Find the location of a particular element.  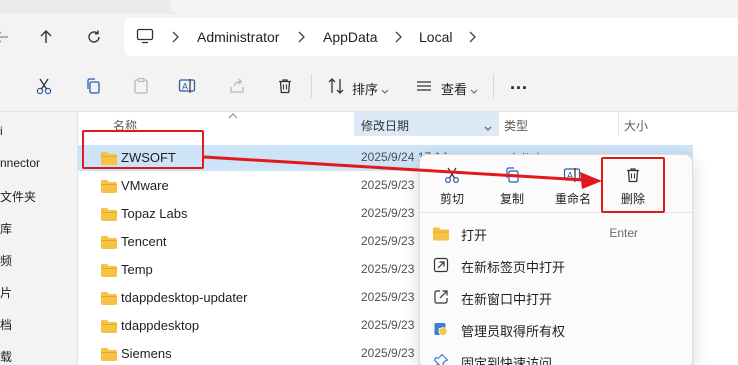

file-name: VMware is located at coordinates (145, 185).